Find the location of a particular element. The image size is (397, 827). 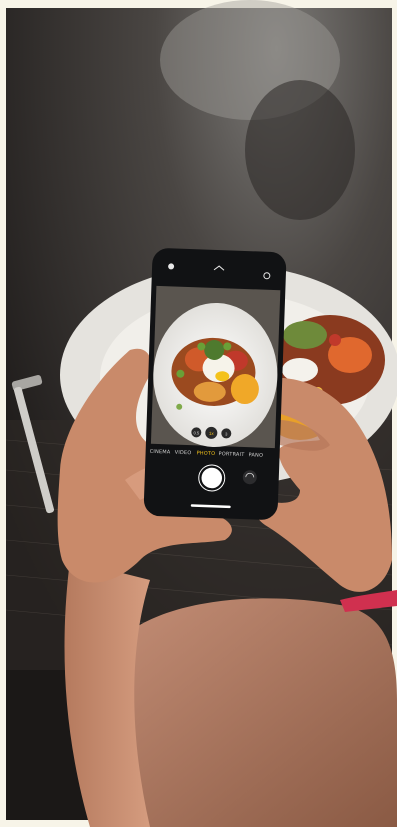

mode-cinema: CINEMA is located at coordinates (160, 452).